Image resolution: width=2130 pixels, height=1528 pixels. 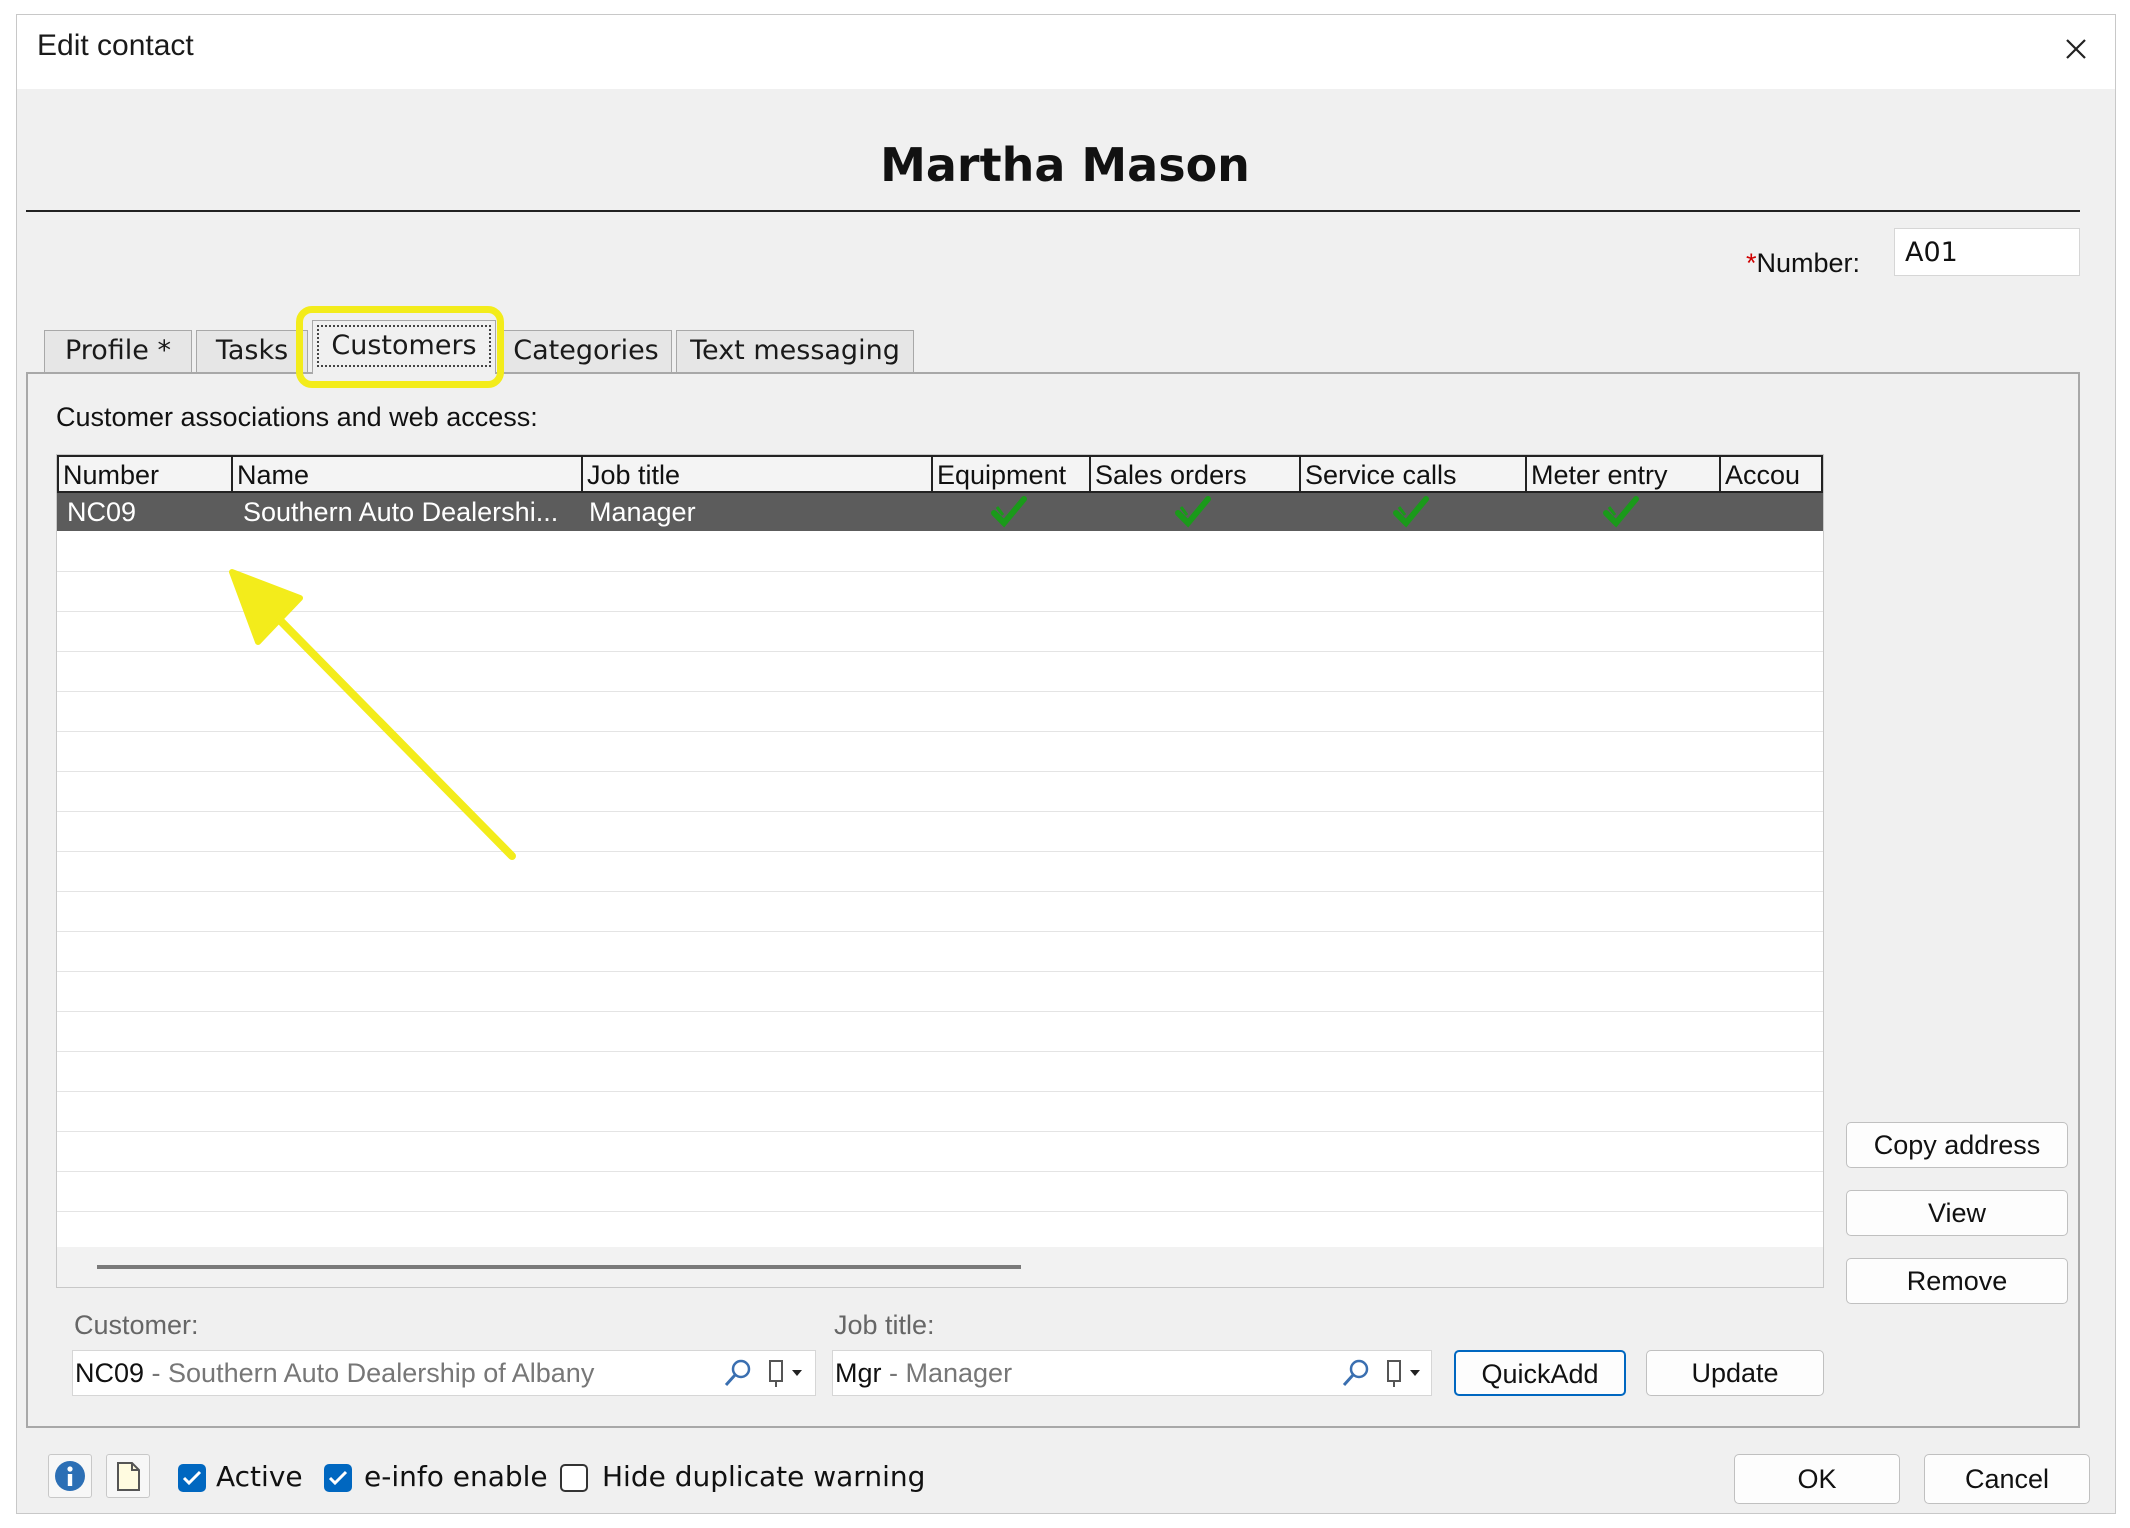 What do you see at coordinates (1957, 1145) in the screenshot?
I see `copy-address-button: Copy address` at bounding box center [1957, 1145].